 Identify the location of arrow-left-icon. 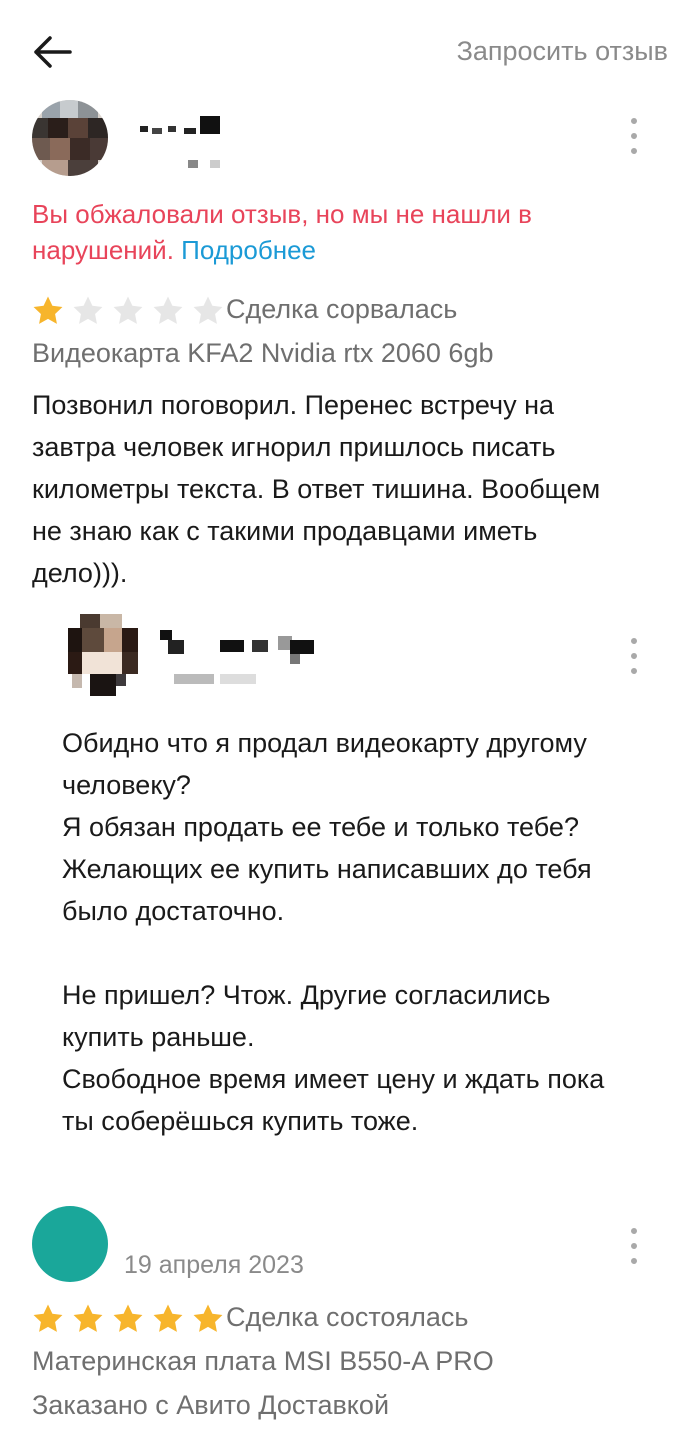
(53, 52).